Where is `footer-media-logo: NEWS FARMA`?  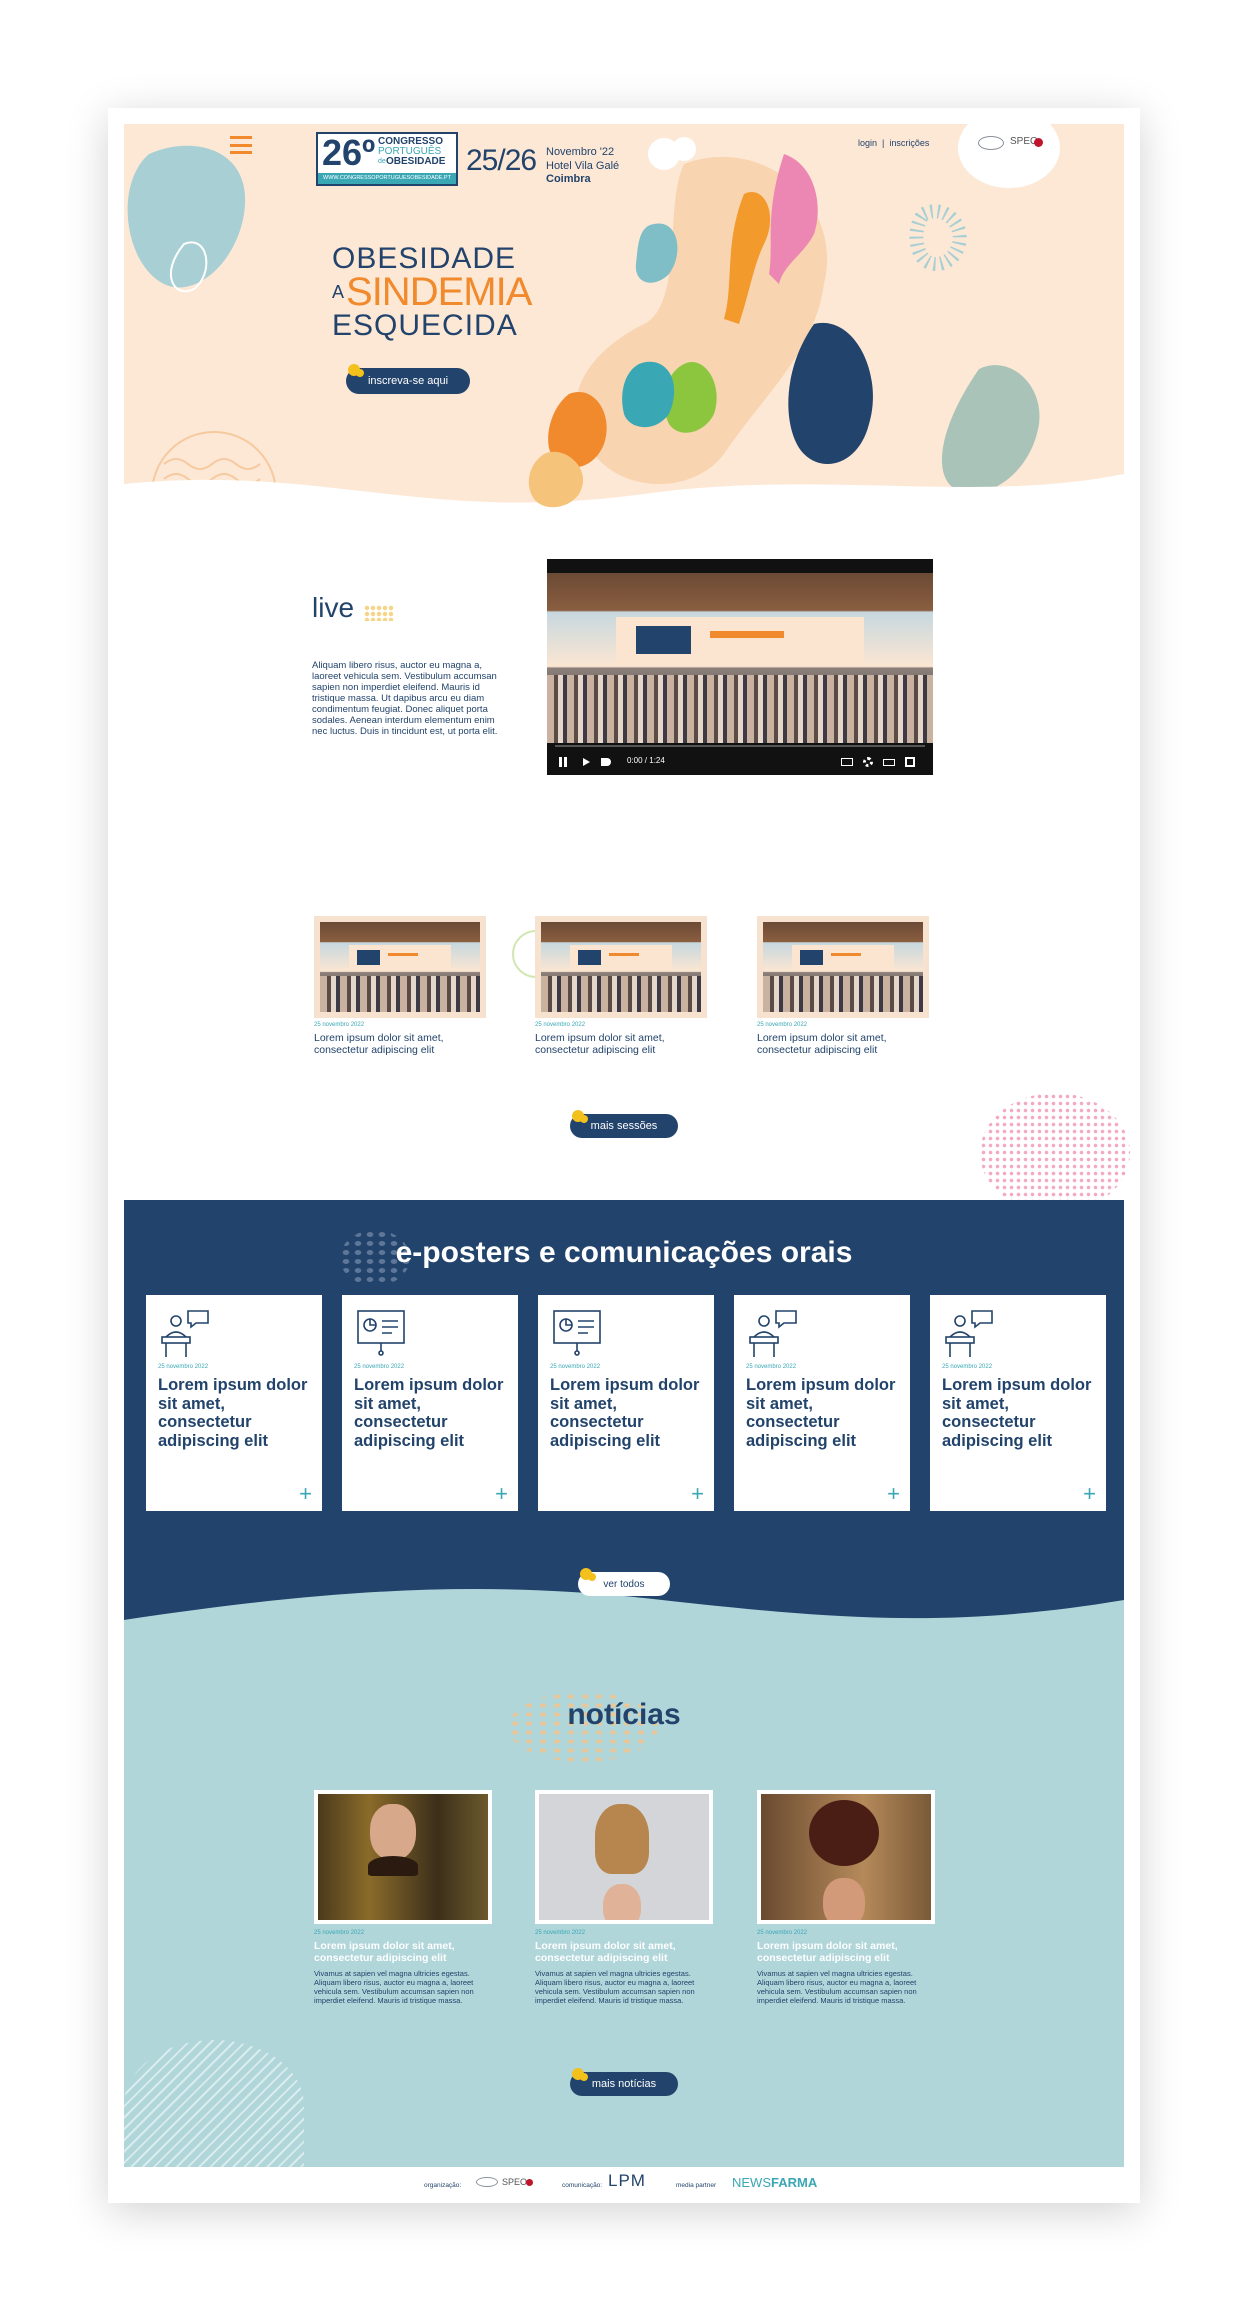
footer-media-logo: NEWS FARMA is located at coordinates (774, 2182).